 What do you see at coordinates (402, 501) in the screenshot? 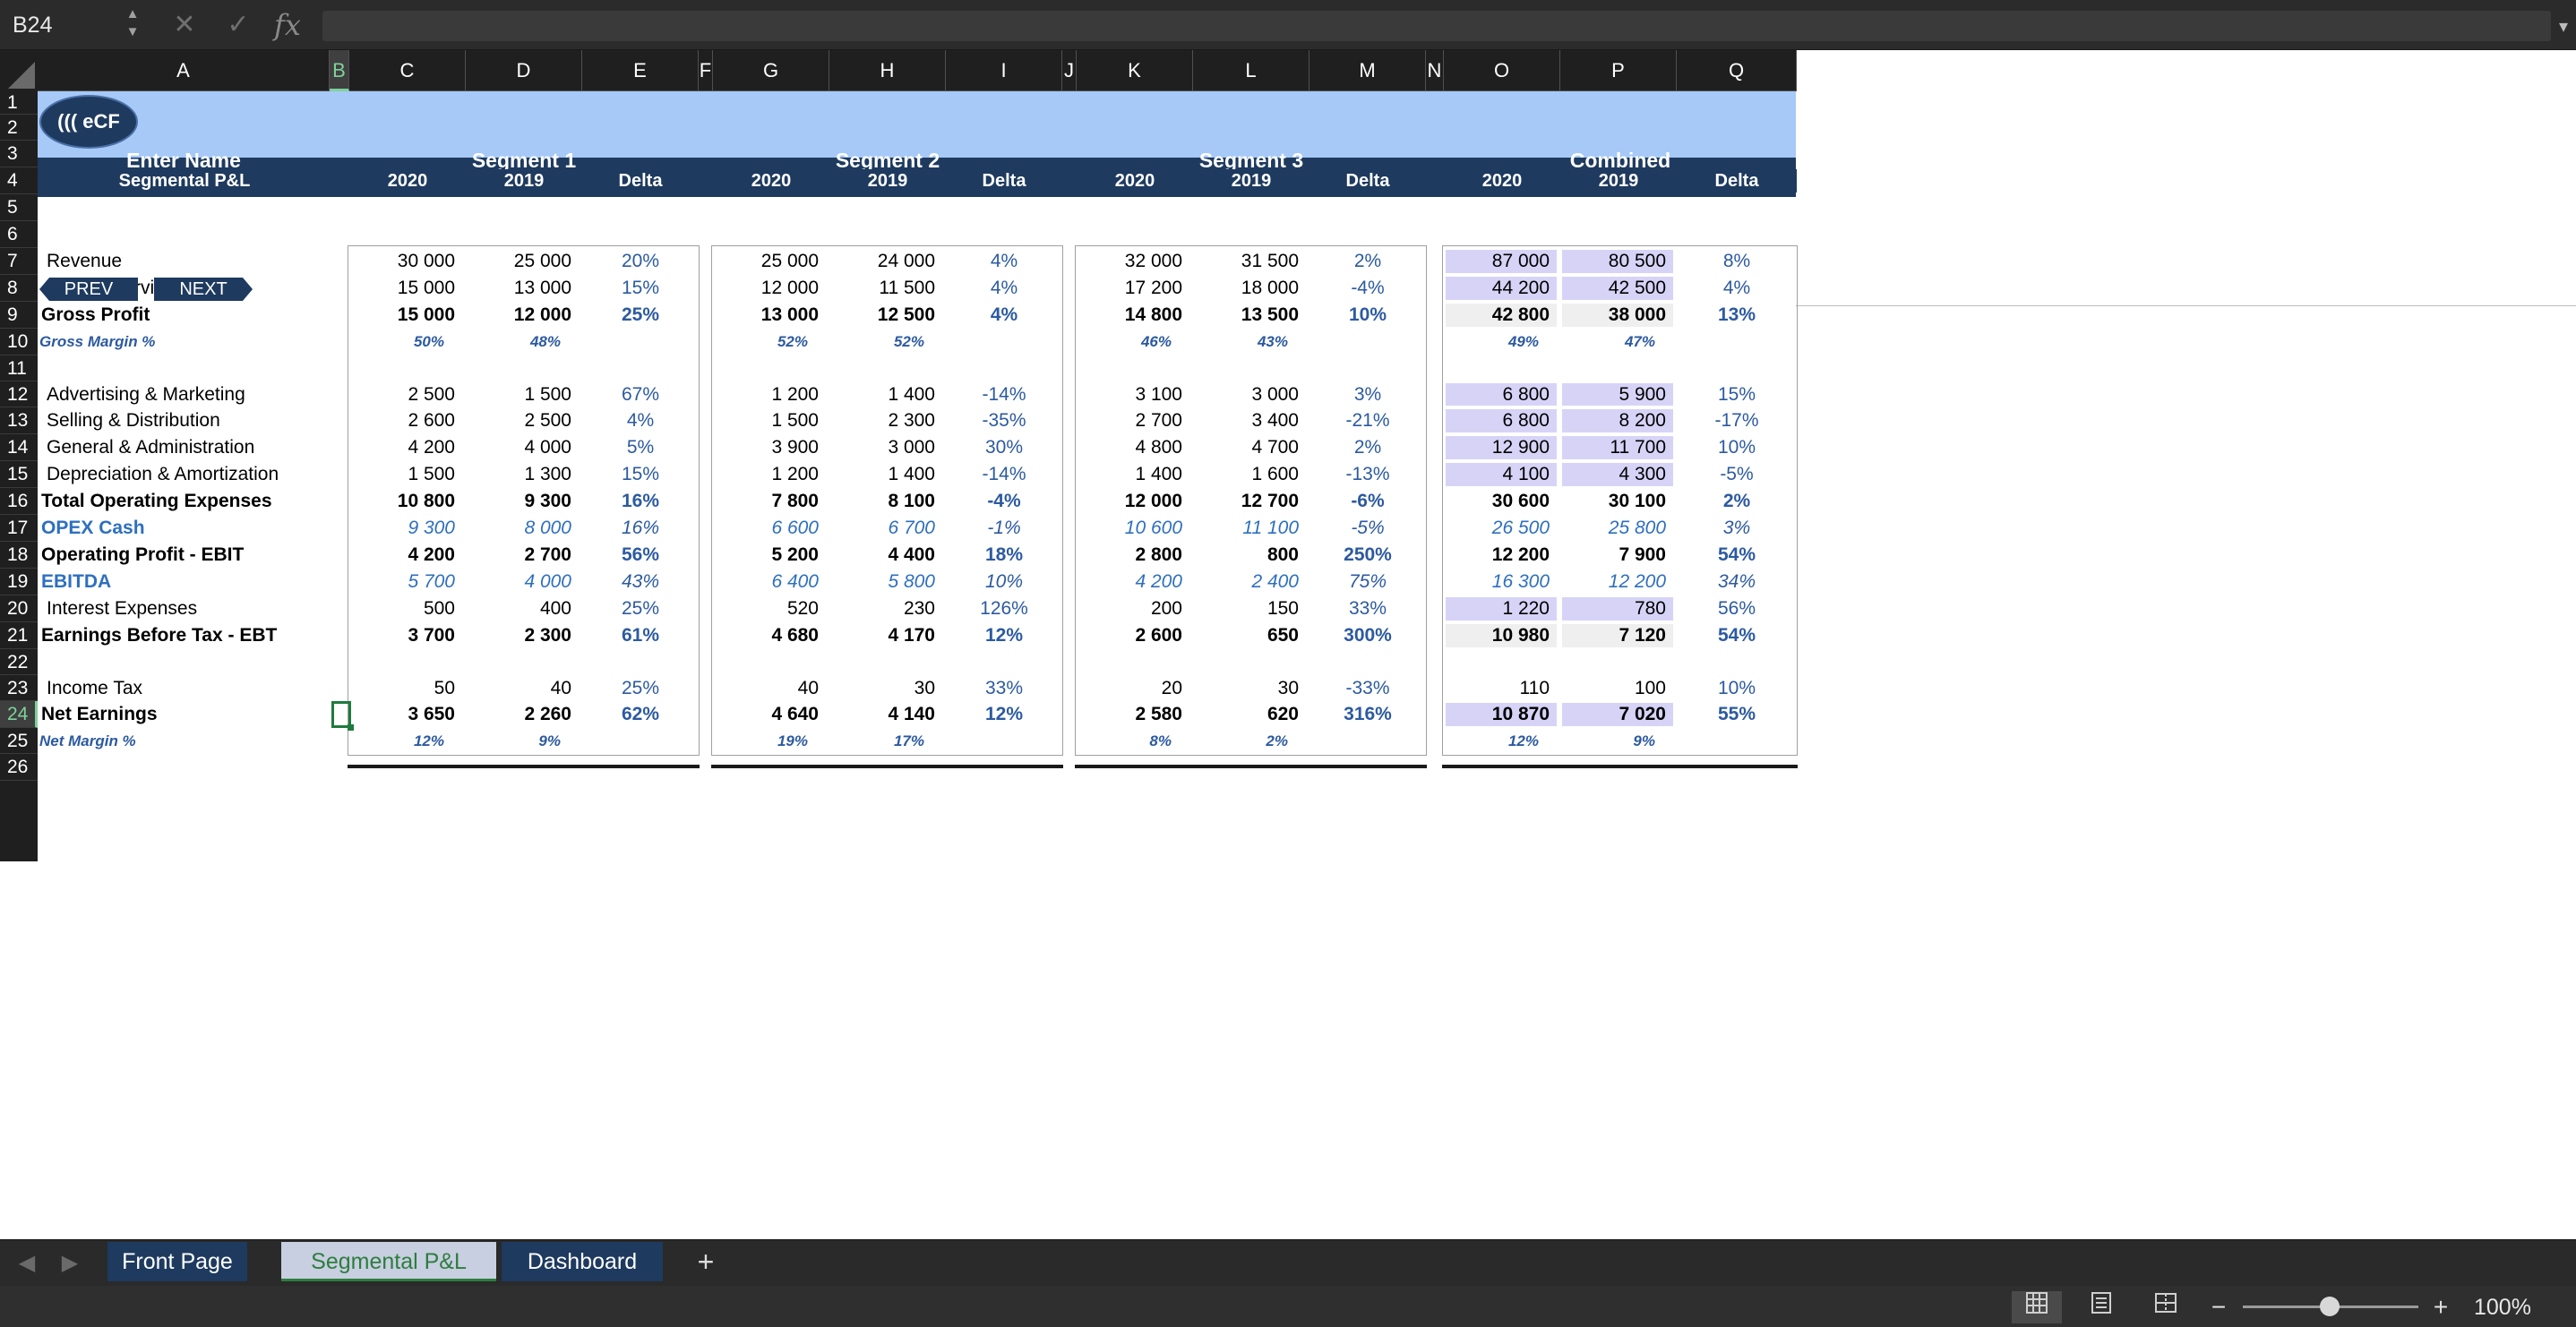
I see `value-cell: 10 800` at bounding box center [402, 501].